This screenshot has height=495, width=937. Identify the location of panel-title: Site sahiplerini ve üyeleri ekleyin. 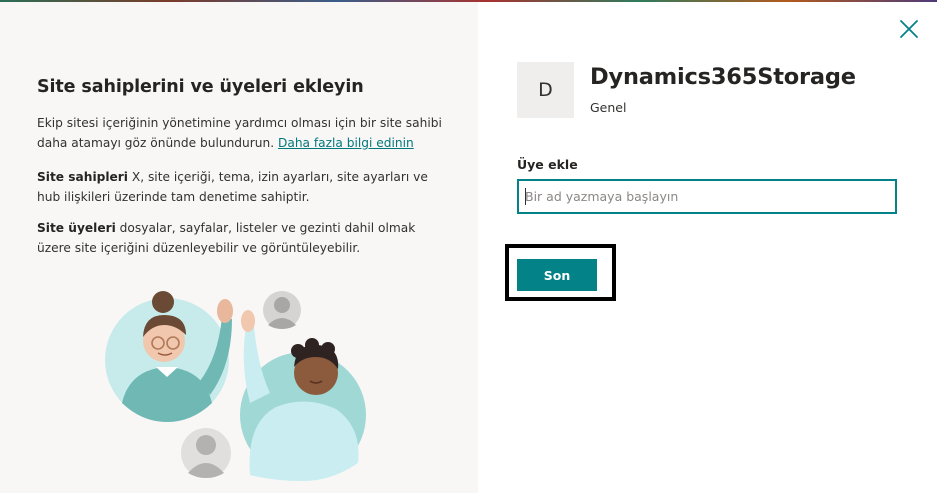
(200, 87).